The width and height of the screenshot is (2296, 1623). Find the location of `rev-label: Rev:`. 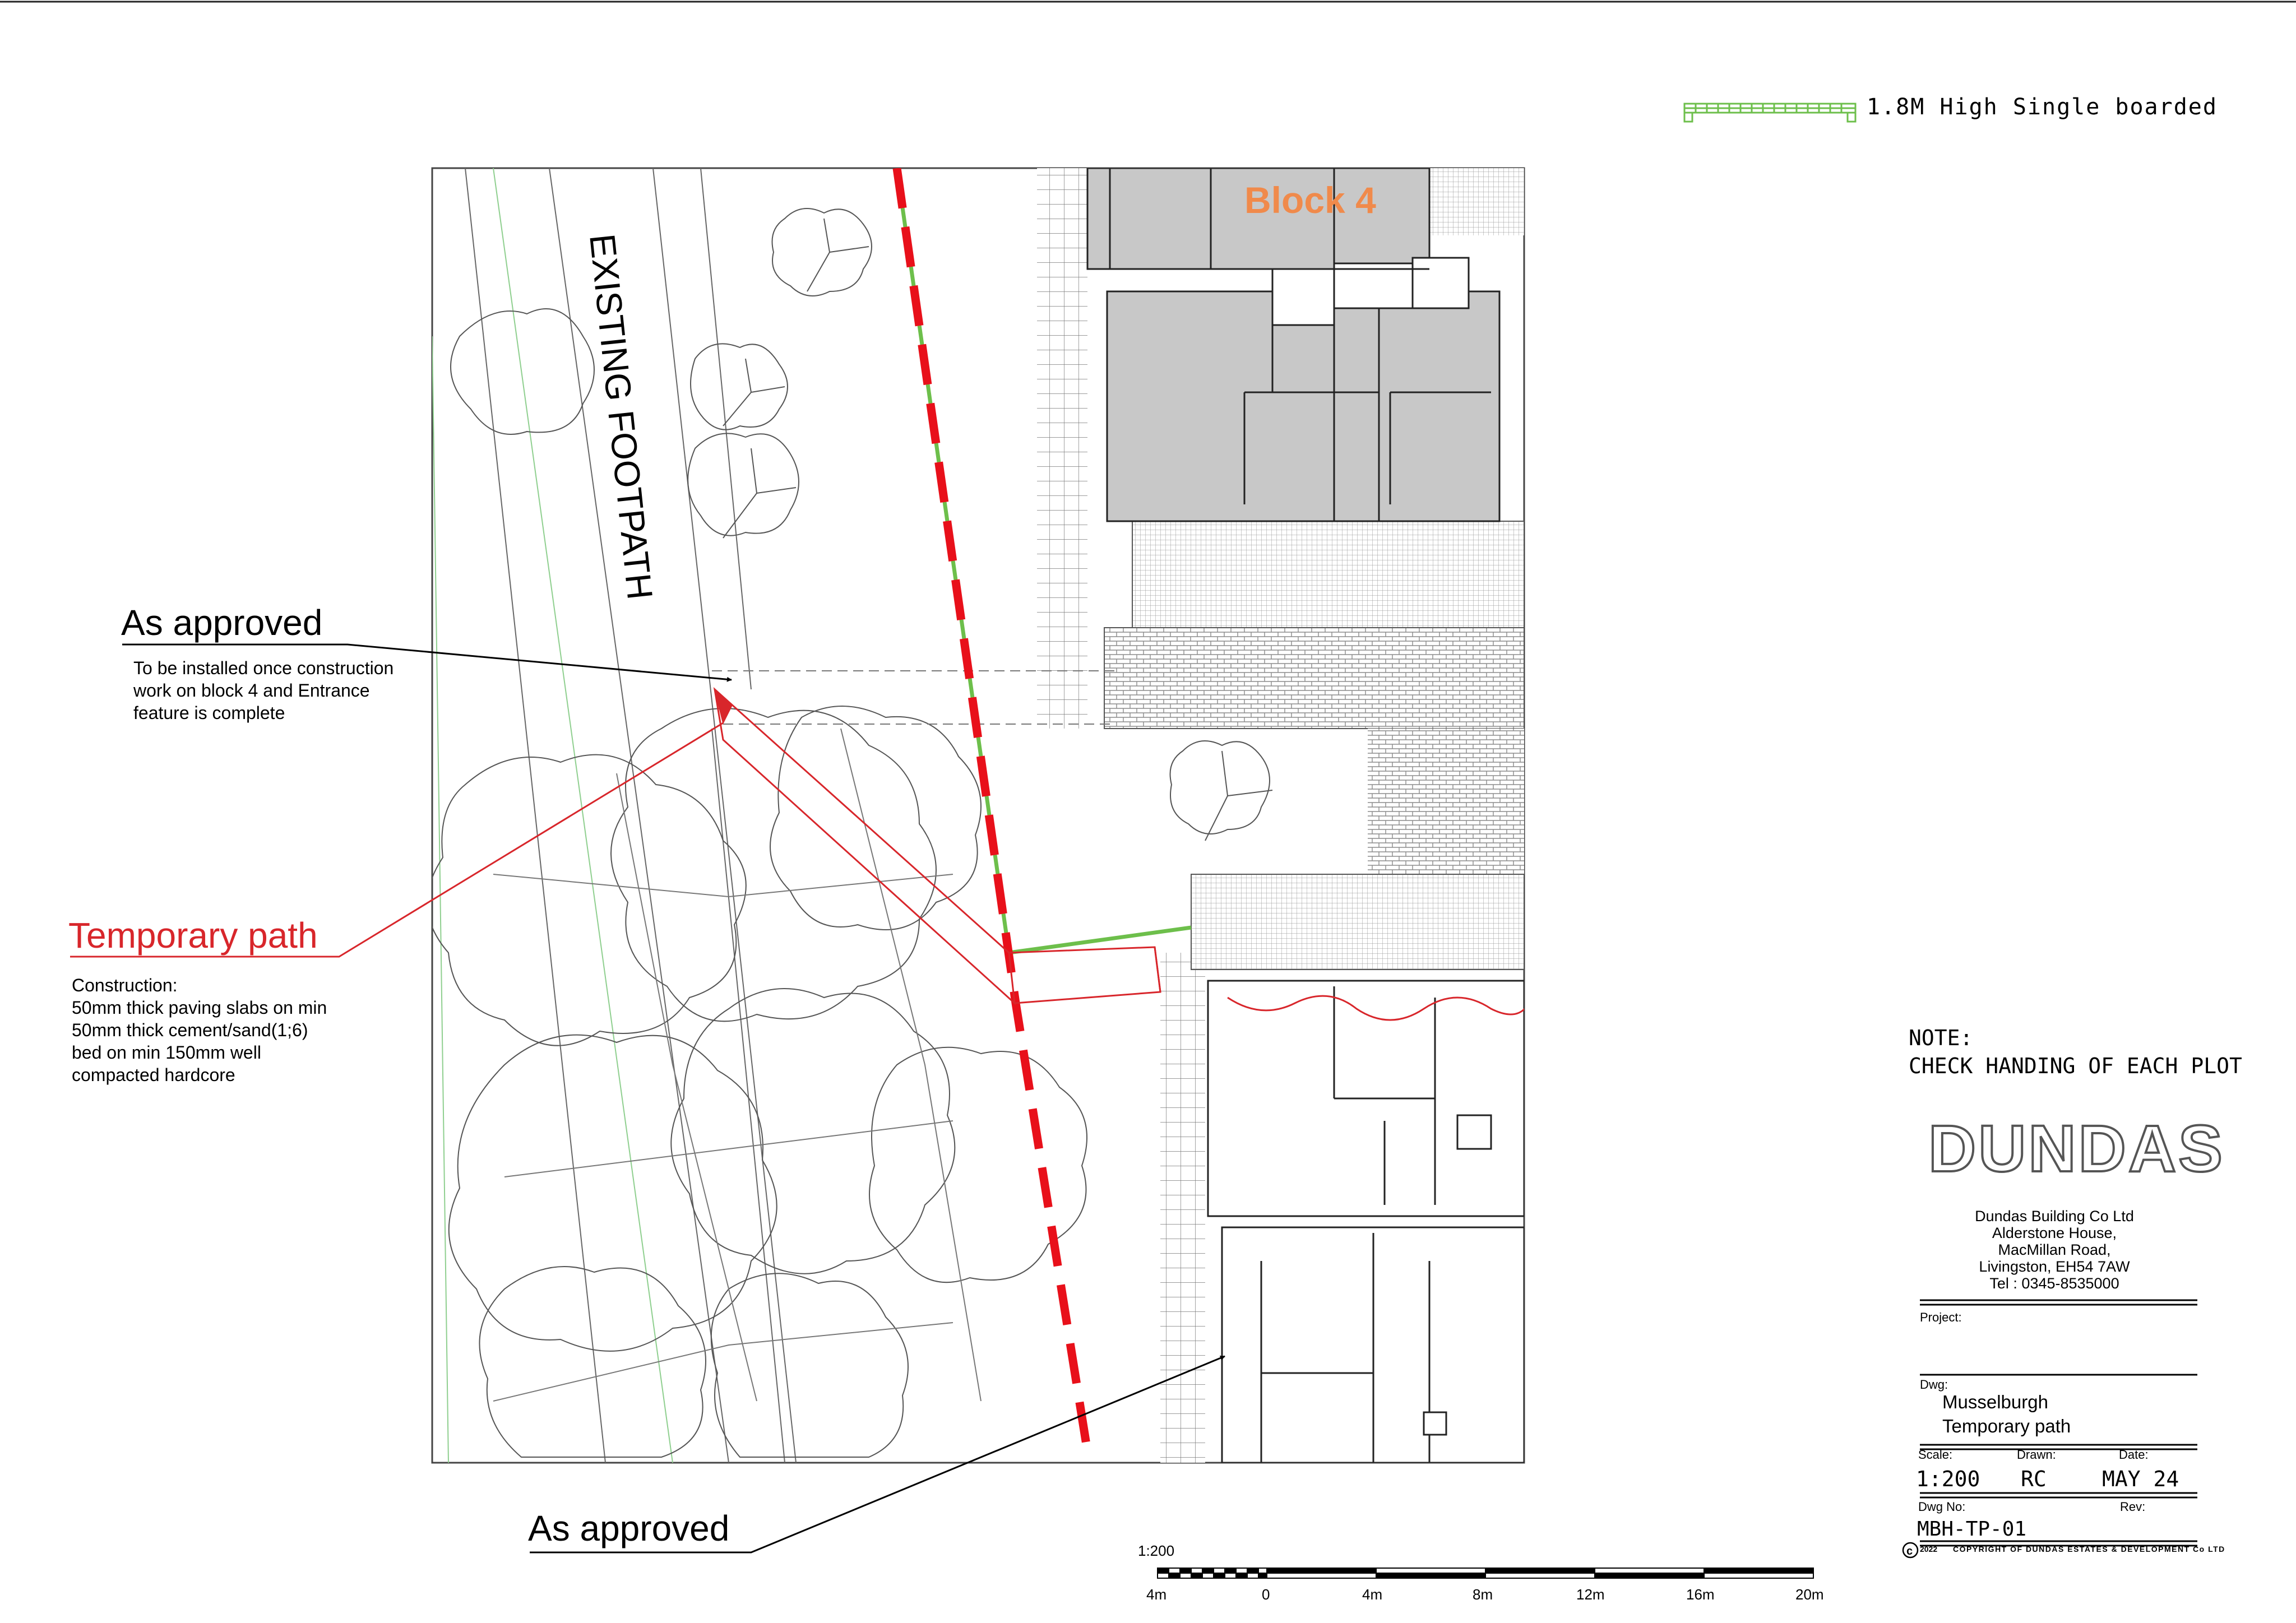

rev-label: Rev: is located at coordinates (2133, 1507).